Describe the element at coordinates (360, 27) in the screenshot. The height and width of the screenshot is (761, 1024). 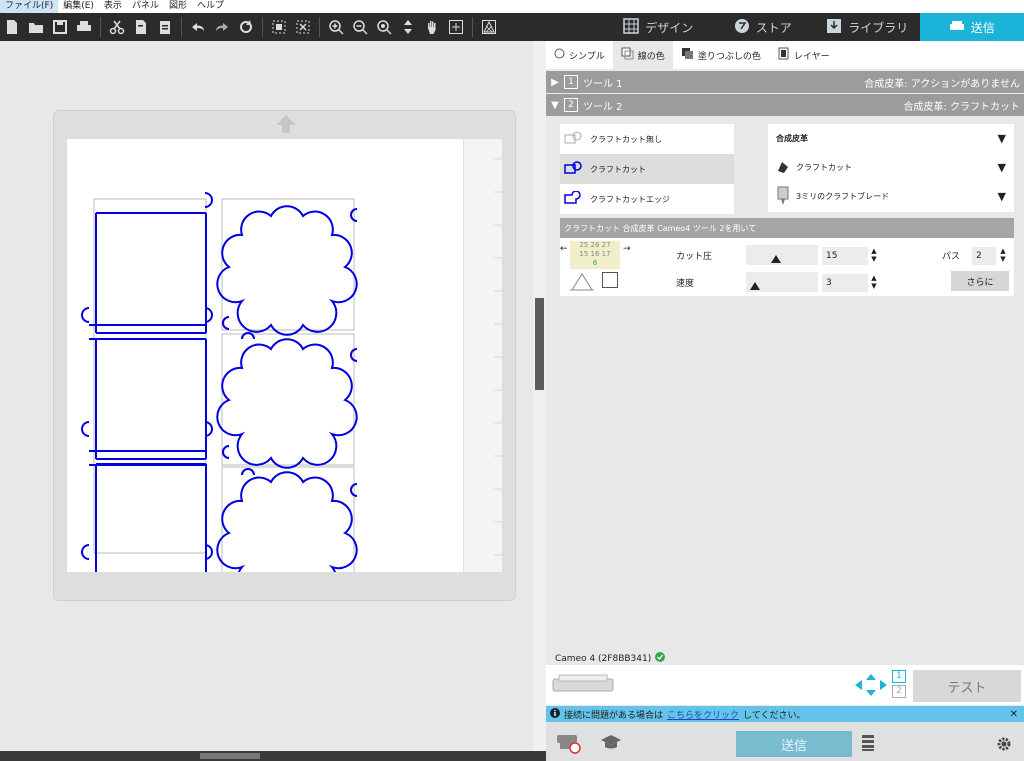
I see `zoom-out-icon` at that location.